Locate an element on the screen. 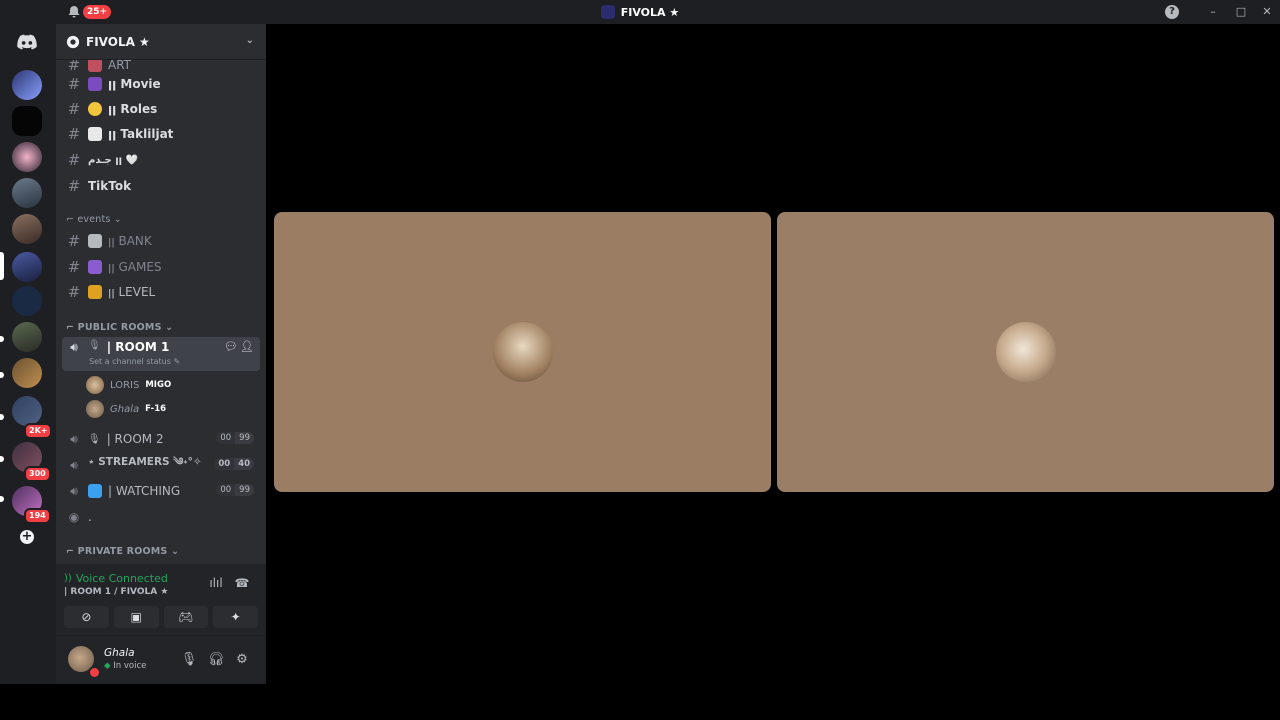  discord-home-button is located at coordinates (27, 42).